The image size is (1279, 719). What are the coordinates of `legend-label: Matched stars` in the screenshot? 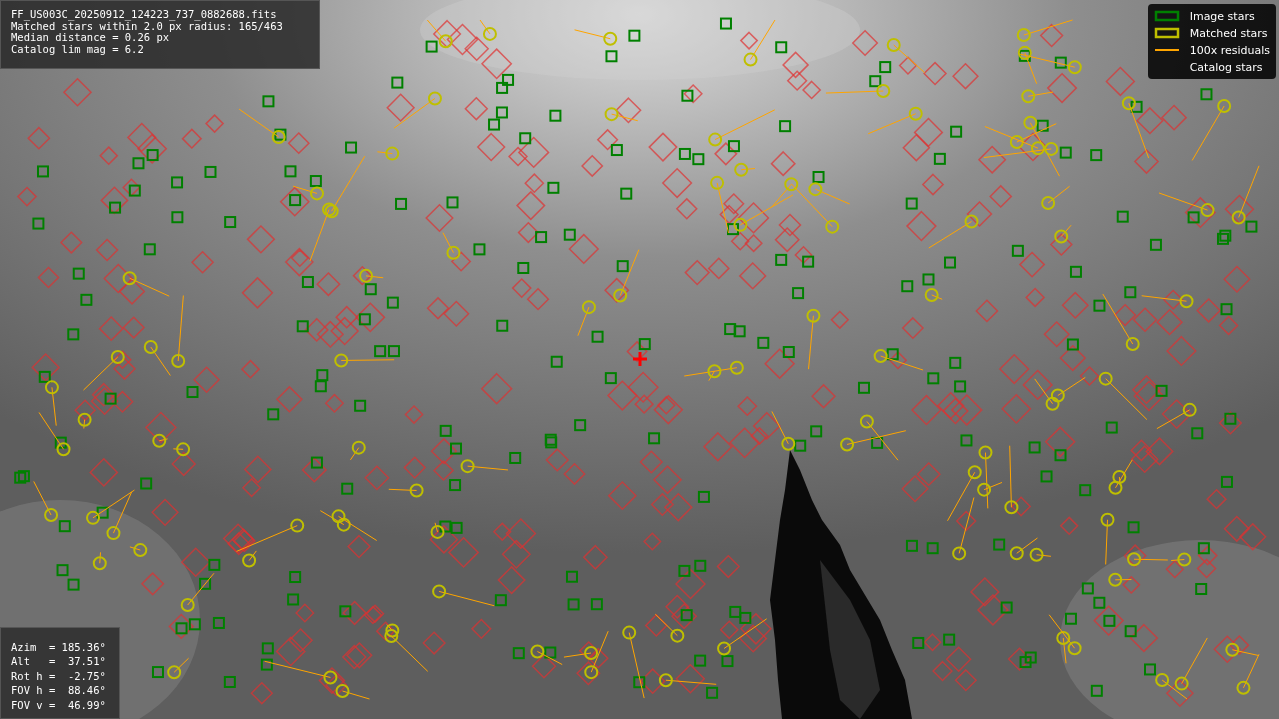 It's located at (1228, 33).